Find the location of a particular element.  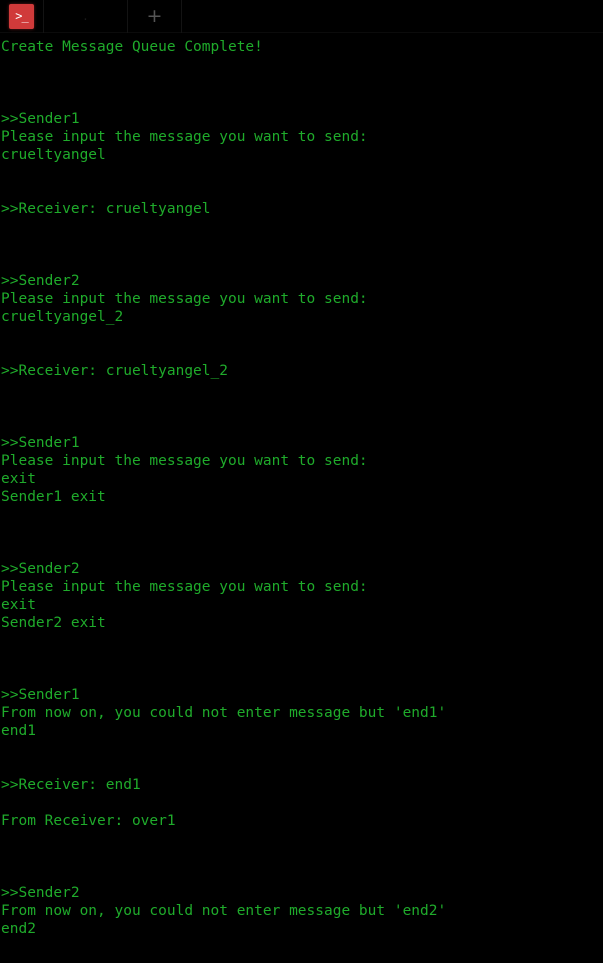

terminal-line: end2 is located at coordinates (18, 929).